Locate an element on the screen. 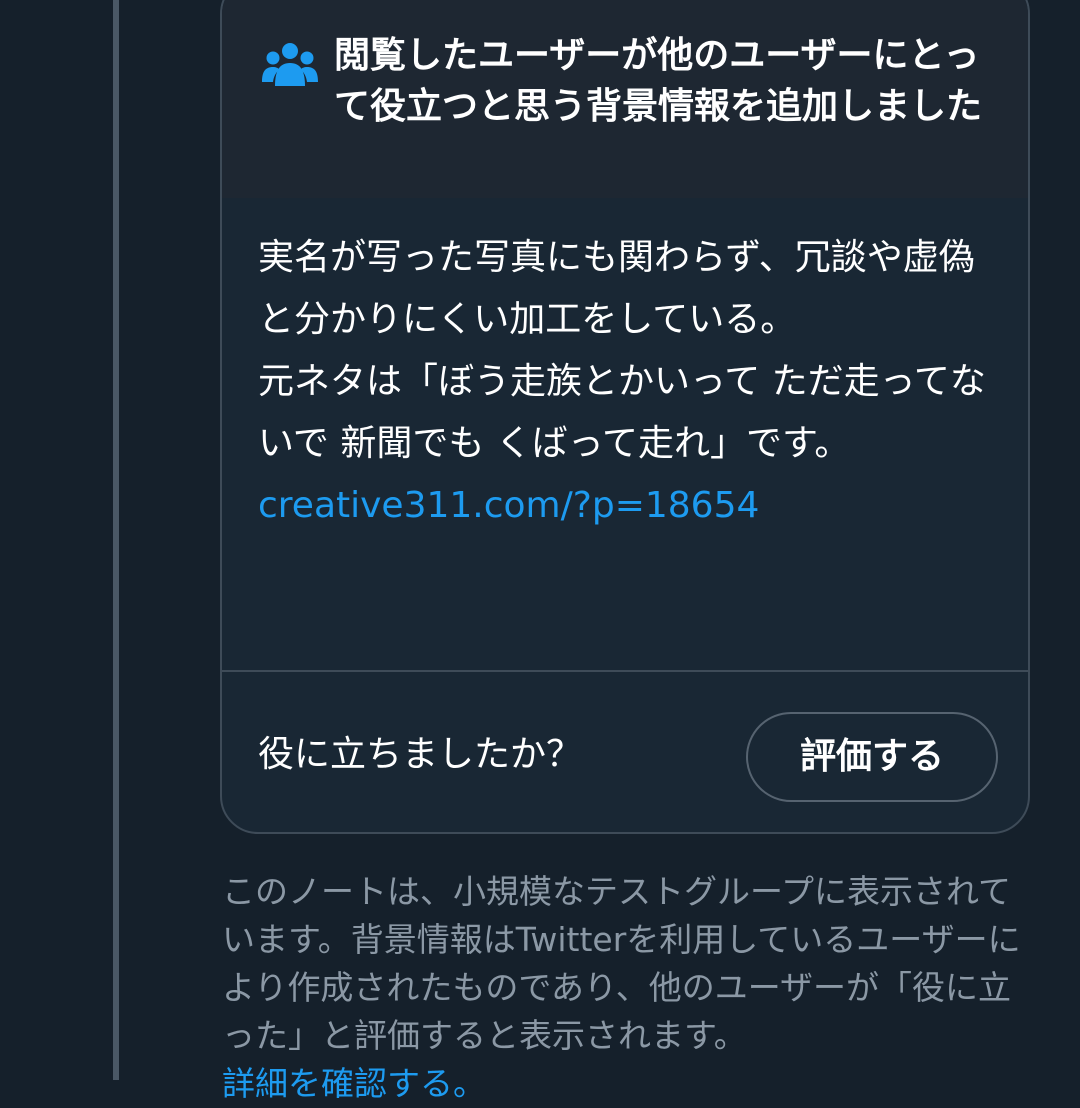 The height and width of the screenshot is (1108, 1080). note-header: 閲覧したユーザーが他のユーザーにとって役立つと思う背景情報を追加しました is located at coordinates (625, 99).